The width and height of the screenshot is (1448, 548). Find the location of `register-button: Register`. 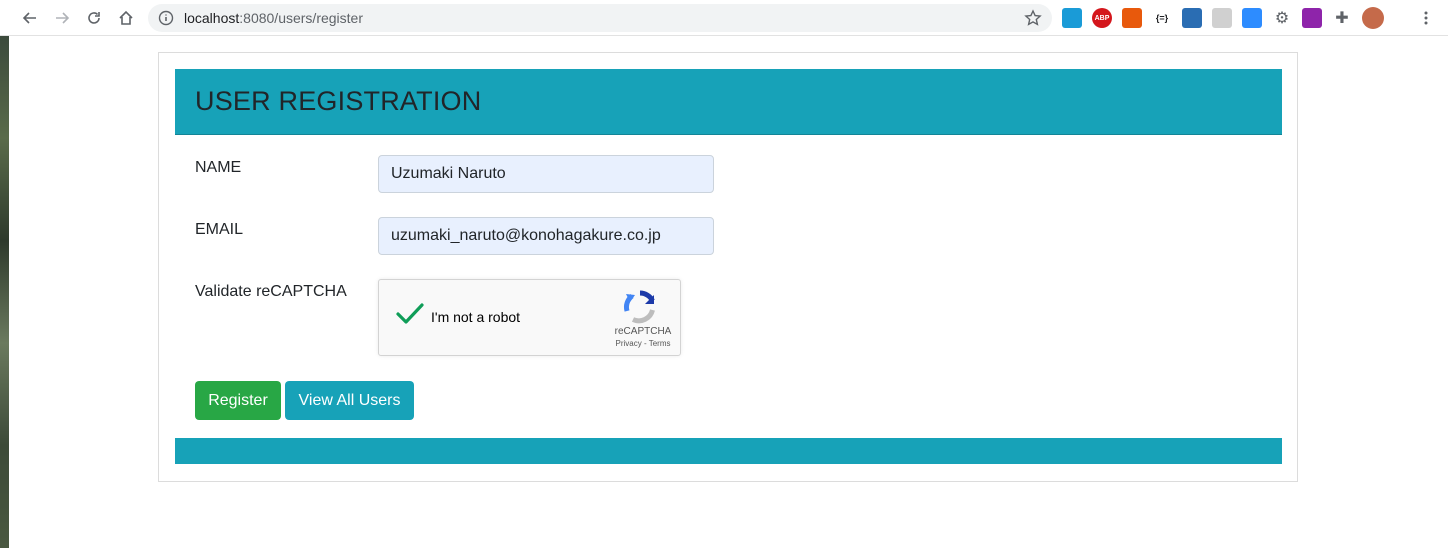

register-button: Register is located at coordinates (238, 400).